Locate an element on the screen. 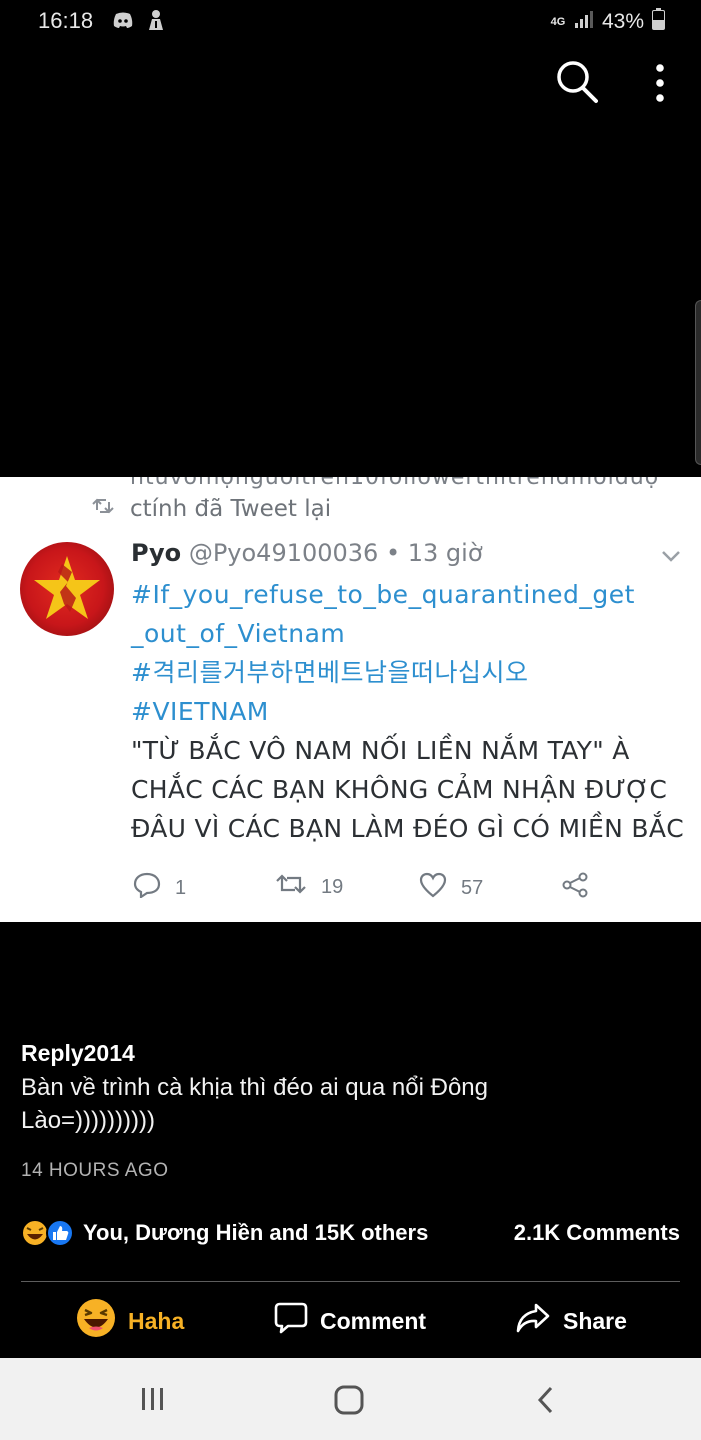 The height and width of the screenshot is (1440, 701). tweet-share is located at coordinates (575, 888).